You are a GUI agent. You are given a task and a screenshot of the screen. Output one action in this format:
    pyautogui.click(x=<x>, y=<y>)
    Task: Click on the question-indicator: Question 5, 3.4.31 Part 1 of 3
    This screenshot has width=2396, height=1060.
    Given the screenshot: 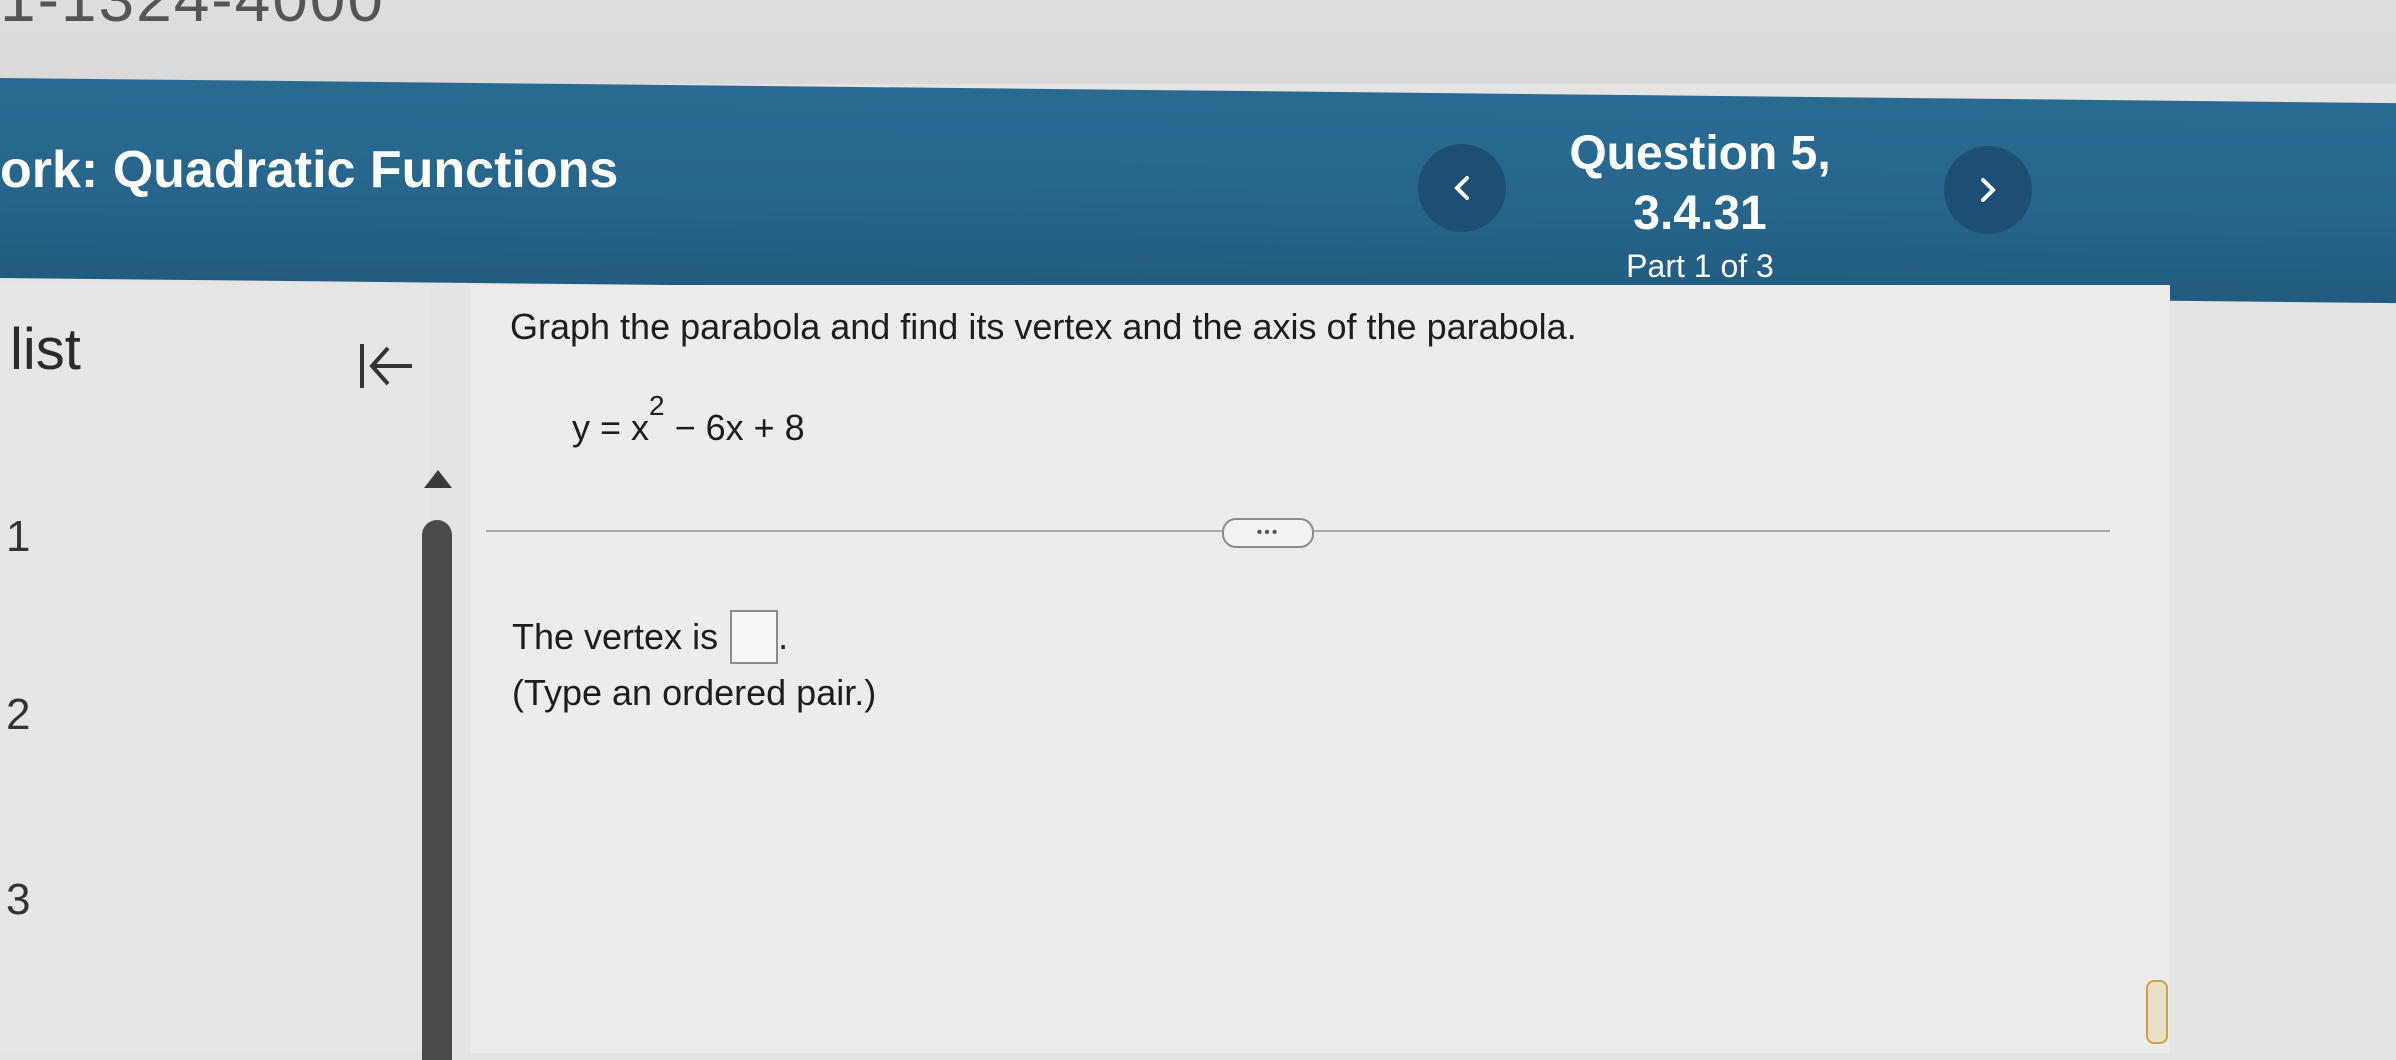 What is the action you would take?
    pyautogui.click(x=1700, y=206)
    